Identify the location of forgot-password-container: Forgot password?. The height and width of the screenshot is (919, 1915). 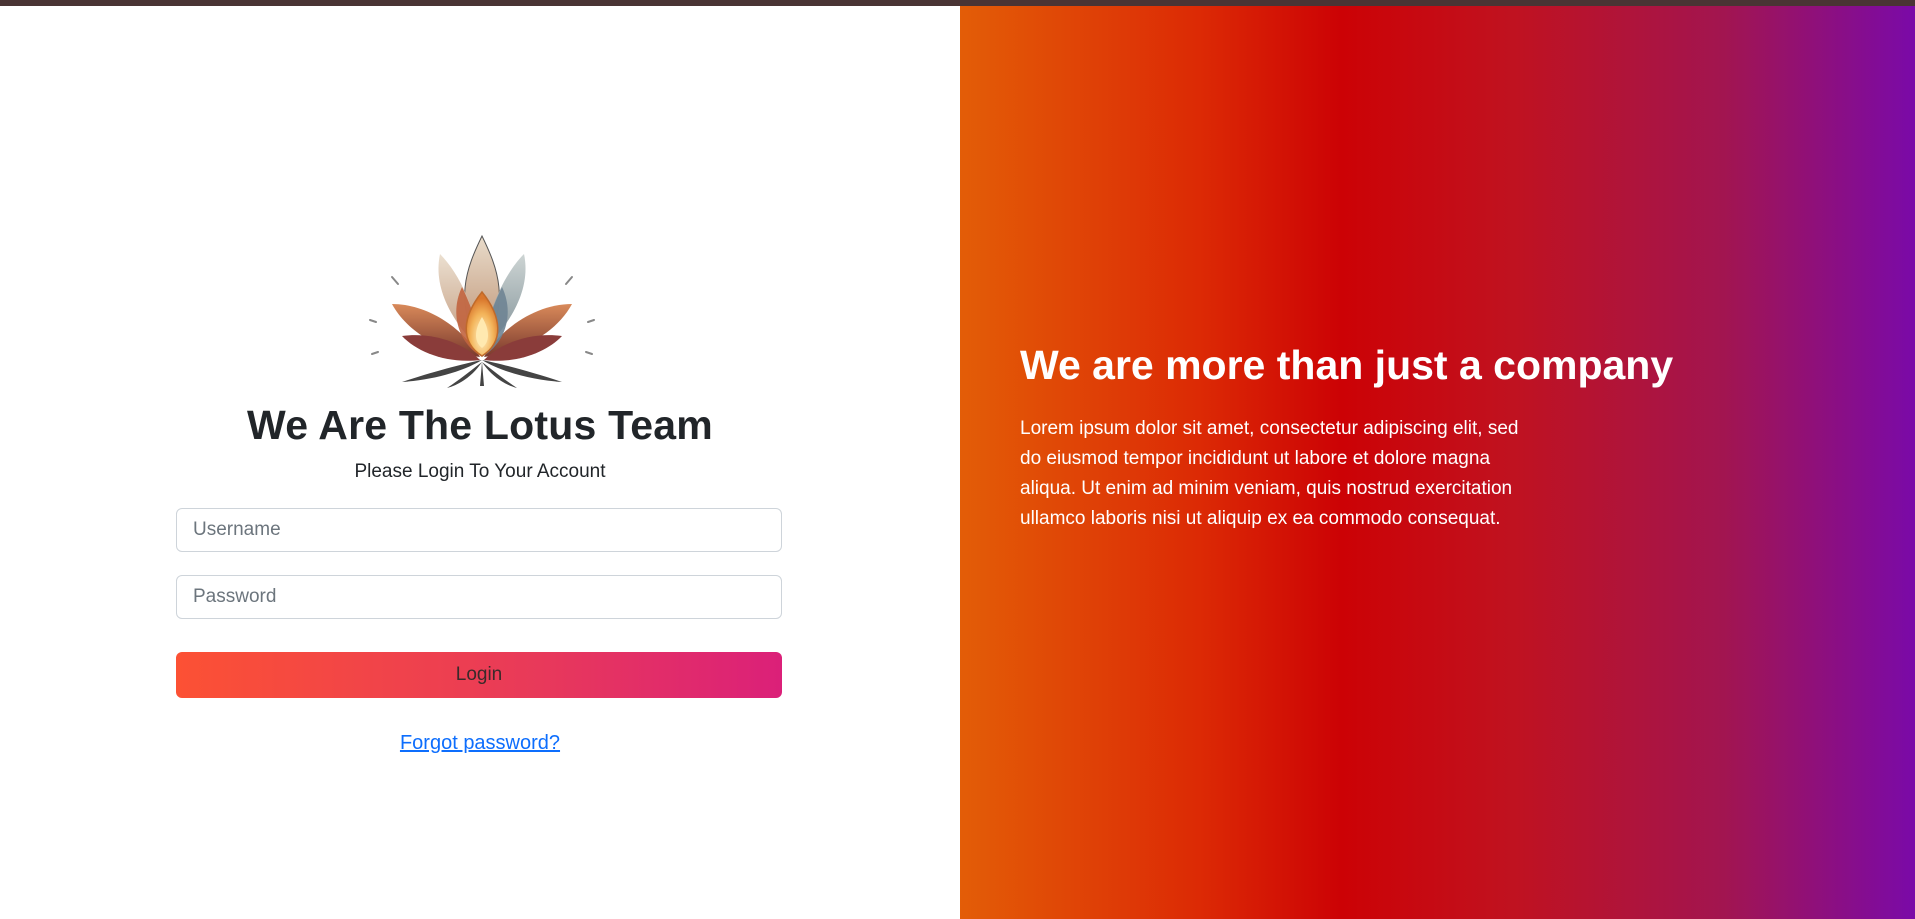
(480, 743).